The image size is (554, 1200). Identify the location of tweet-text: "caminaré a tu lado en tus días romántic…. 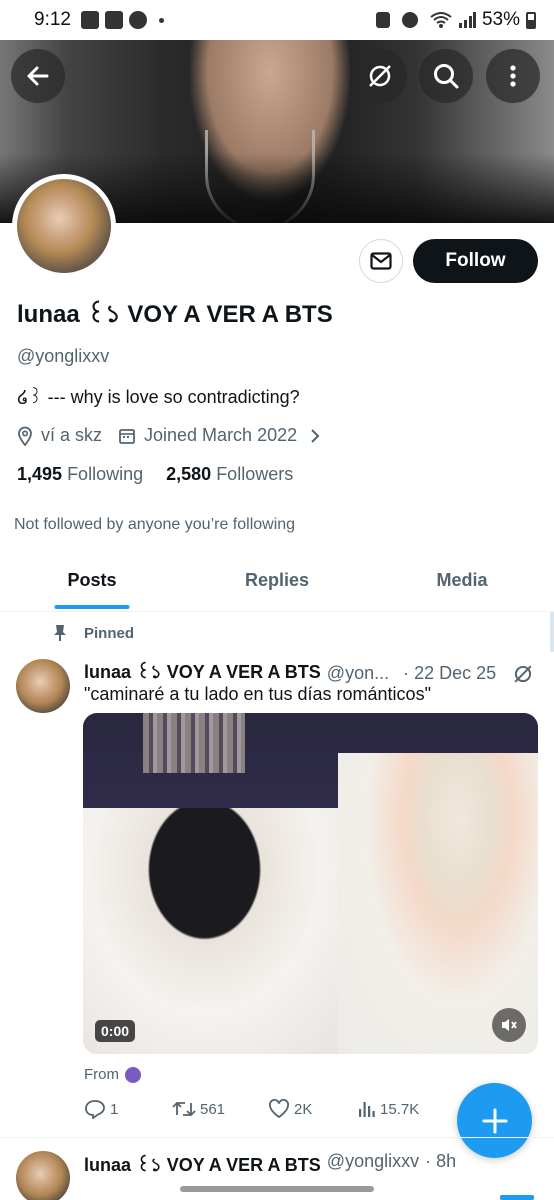
(257, 694).